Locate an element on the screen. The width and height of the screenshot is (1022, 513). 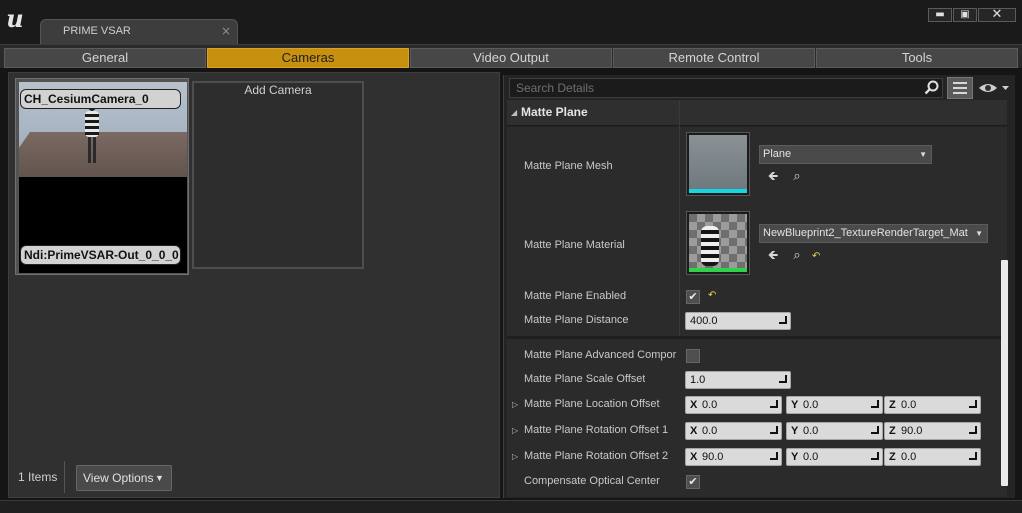
view-options-button: View Options ▼ is located at coordinates (124, 478).